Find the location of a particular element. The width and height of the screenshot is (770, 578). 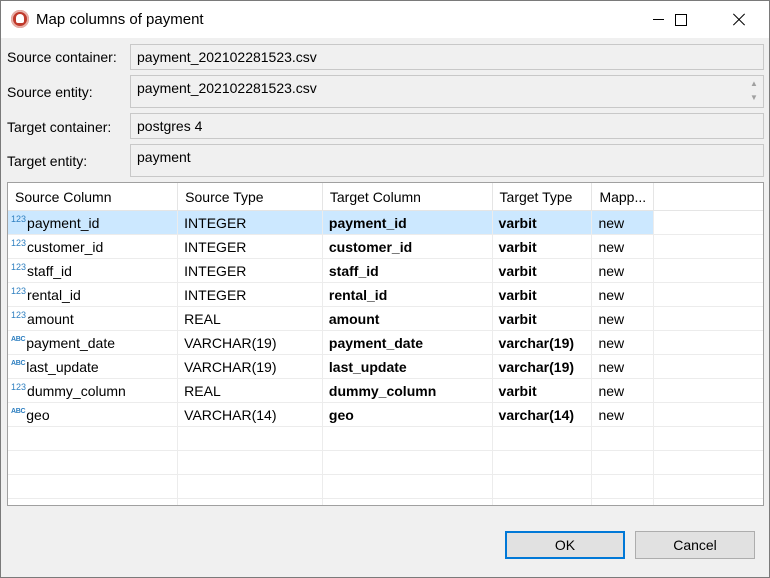

table-row: 123staff_id INTEGER staff_id varbit new is located at coordinates (385, 270).